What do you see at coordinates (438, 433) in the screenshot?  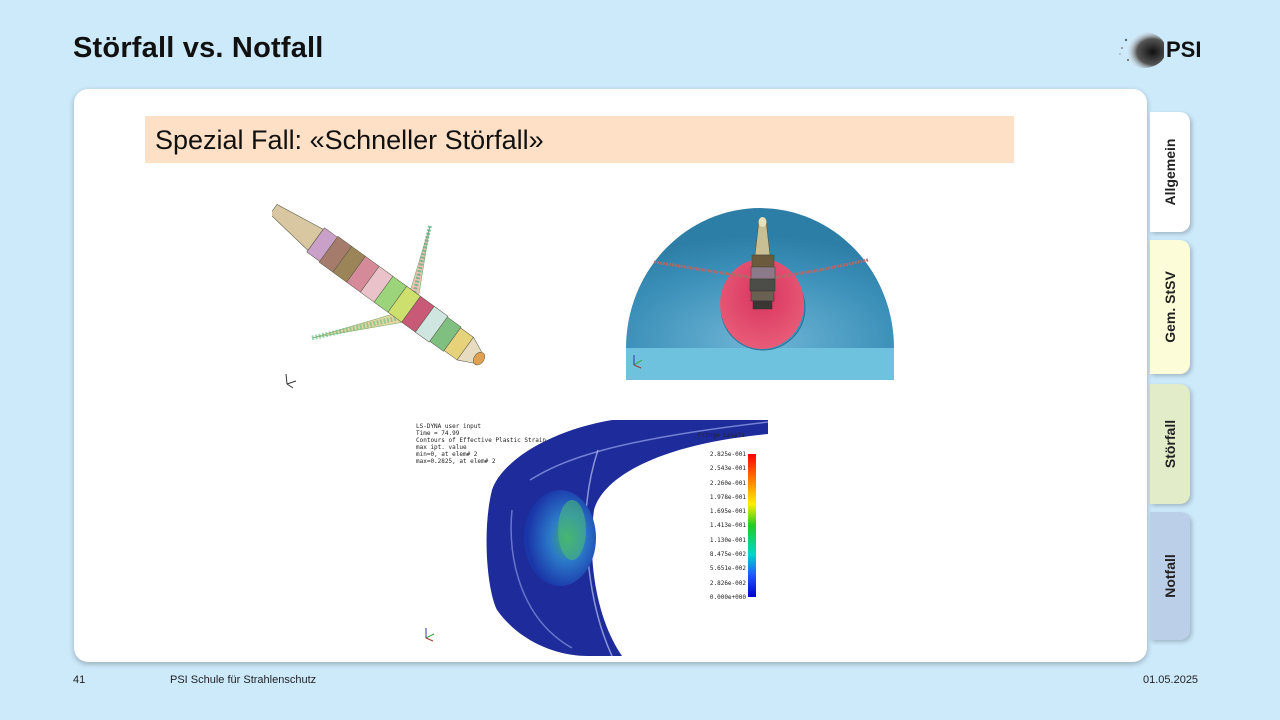 I see `sim-header-line: Time = 74.99` at bounding box center [438, 433].